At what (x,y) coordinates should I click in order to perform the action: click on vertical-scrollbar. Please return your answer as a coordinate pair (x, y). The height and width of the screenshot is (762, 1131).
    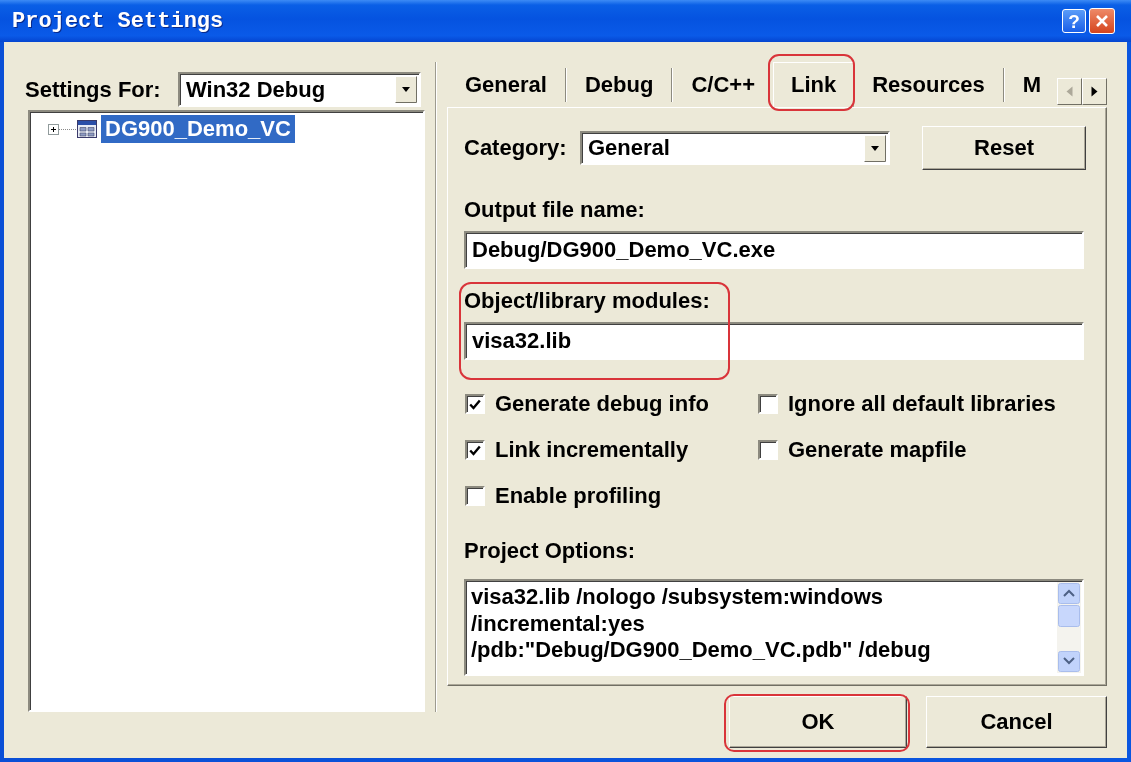
    Looking at the image, I should click on (1069, 627).